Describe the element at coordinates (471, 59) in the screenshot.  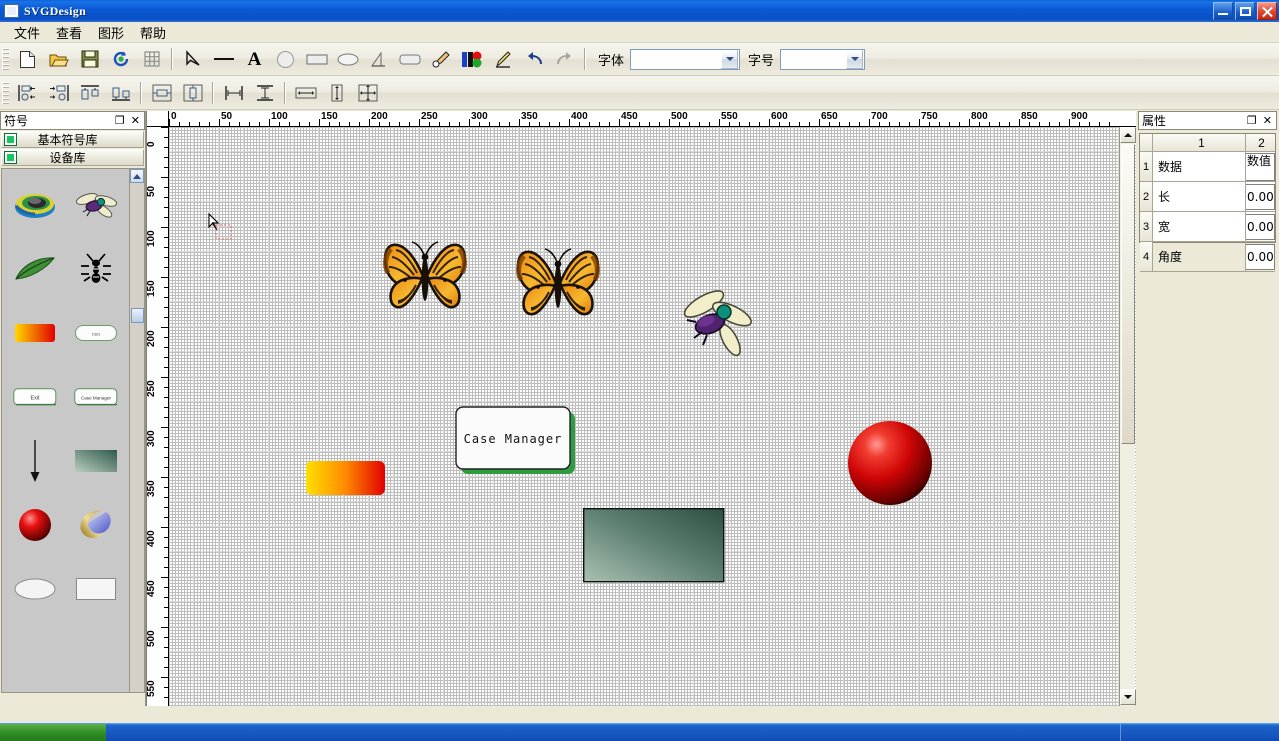
I see `color-fill-icon` at that location.